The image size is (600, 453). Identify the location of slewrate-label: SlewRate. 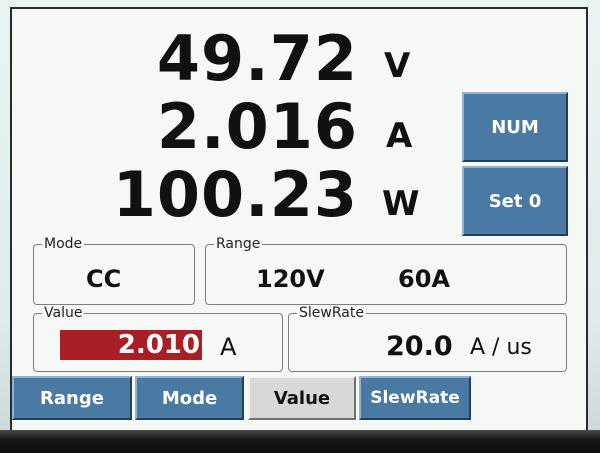
(331, 313).